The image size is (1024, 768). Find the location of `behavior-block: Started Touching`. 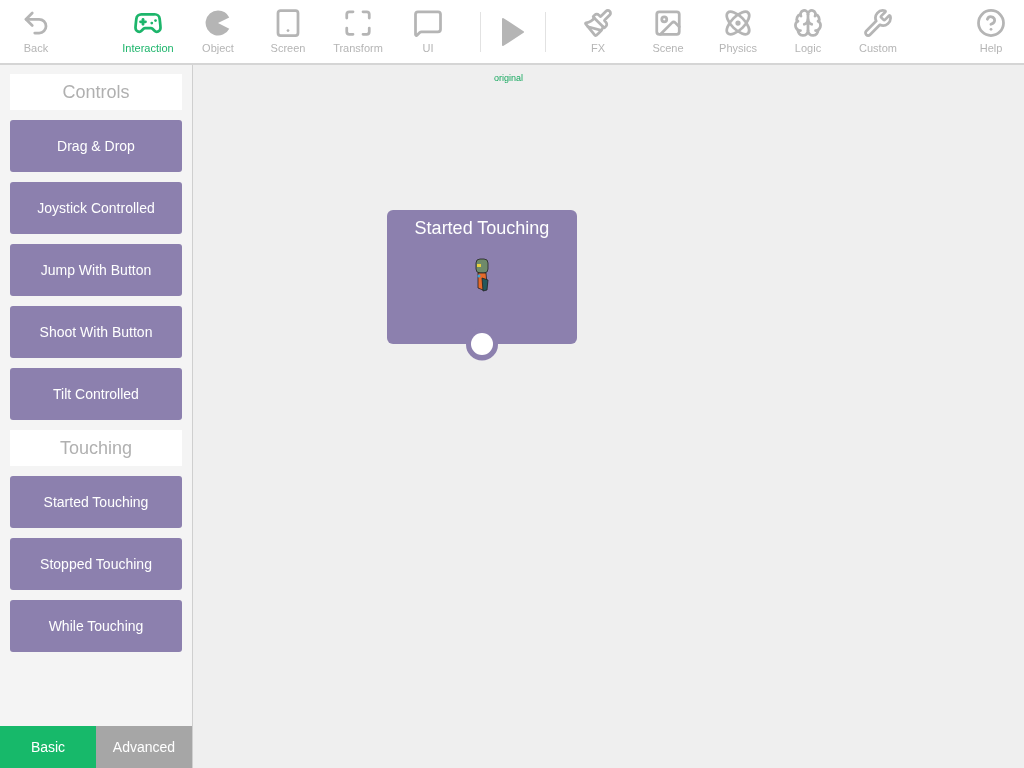

behavior-block: Started Touching is located at coordinates (96, 502).